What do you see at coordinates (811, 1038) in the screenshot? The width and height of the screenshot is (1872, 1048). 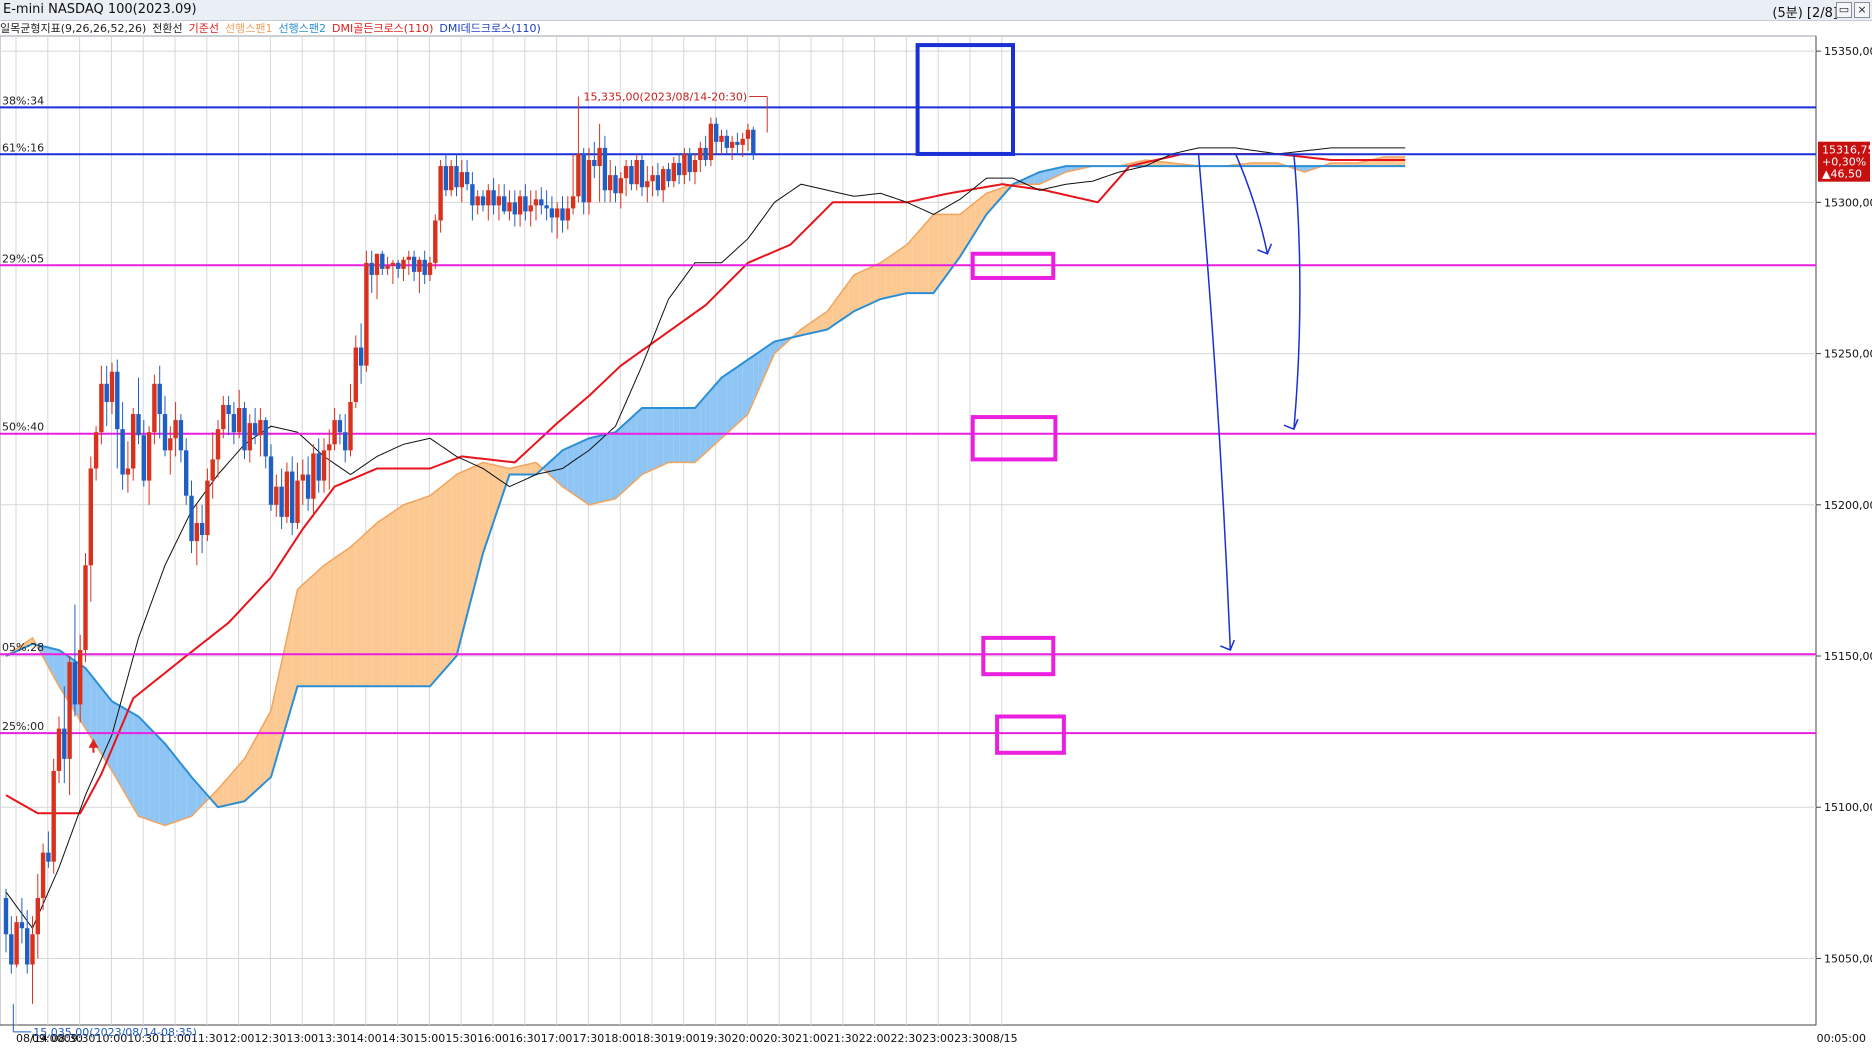 I see `x-tick-label: 21:00` at bounding box center [811, 1038].